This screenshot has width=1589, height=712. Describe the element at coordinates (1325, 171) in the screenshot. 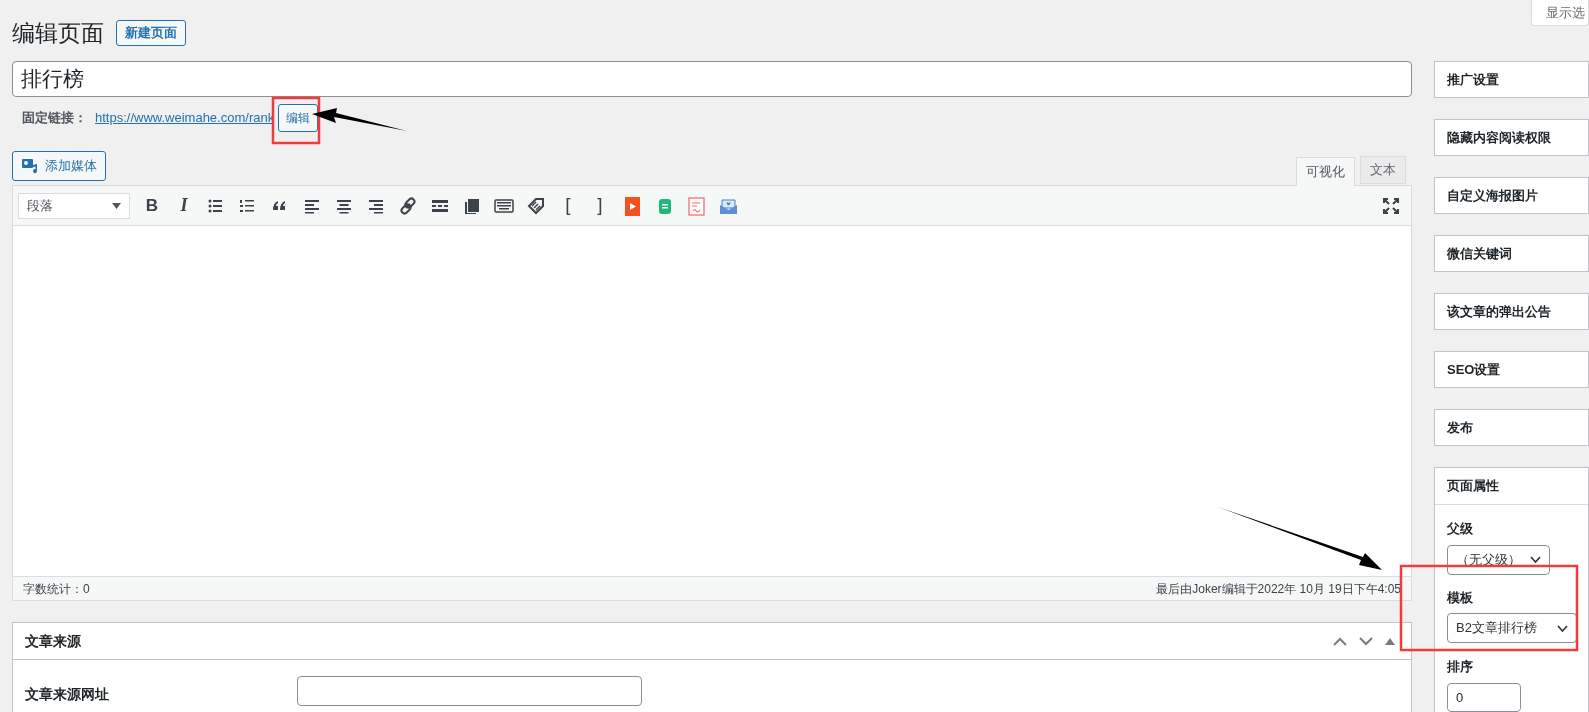

I see `editor-tab: 可视化` at that location.